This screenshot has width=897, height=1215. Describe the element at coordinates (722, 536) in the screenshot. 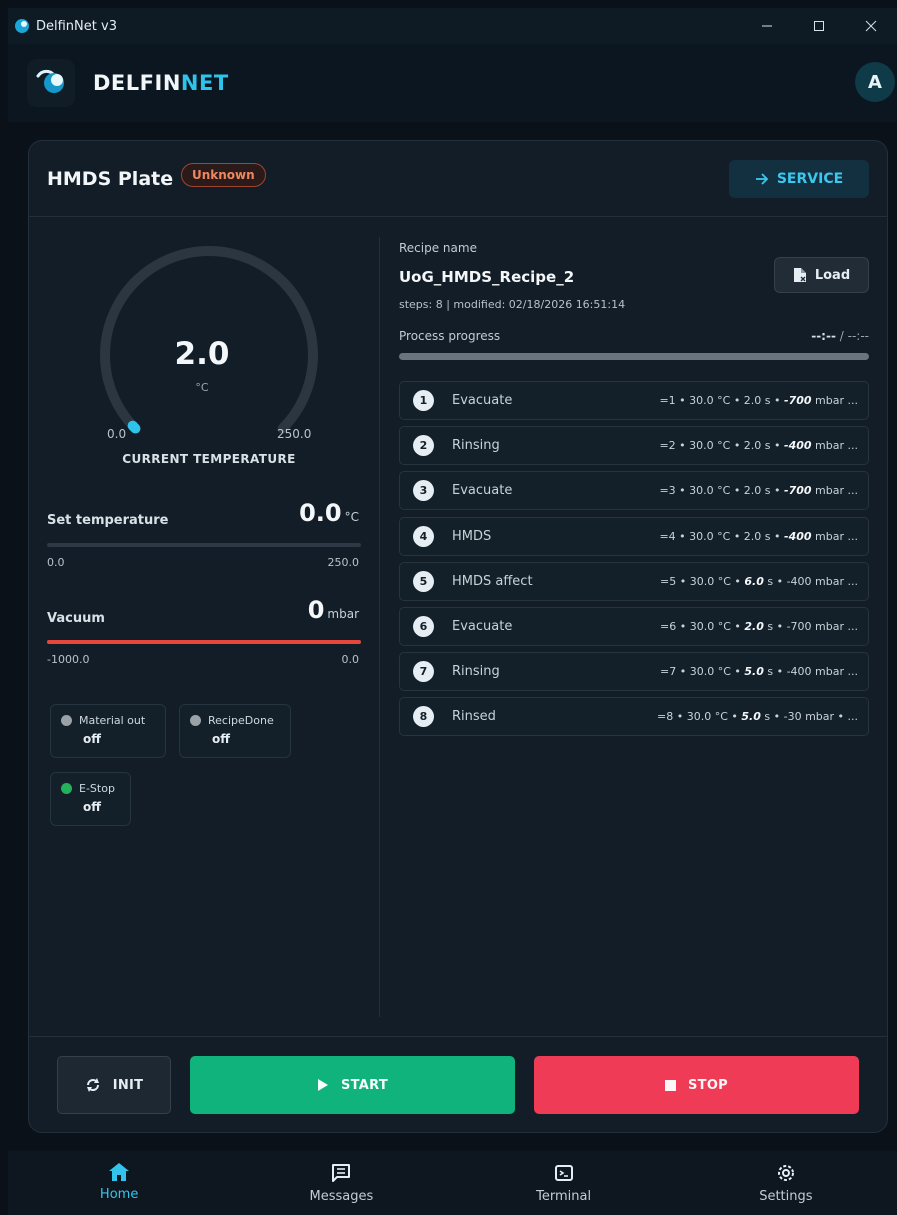

I see `step-summary-text: =4 • 30.0 °C • 2.0 s •` at that location.